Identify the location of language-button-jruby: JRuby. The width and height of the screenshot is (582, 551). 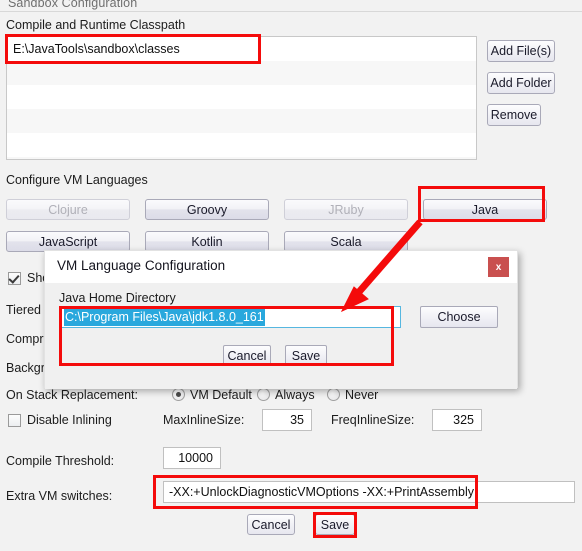
(346, 209).